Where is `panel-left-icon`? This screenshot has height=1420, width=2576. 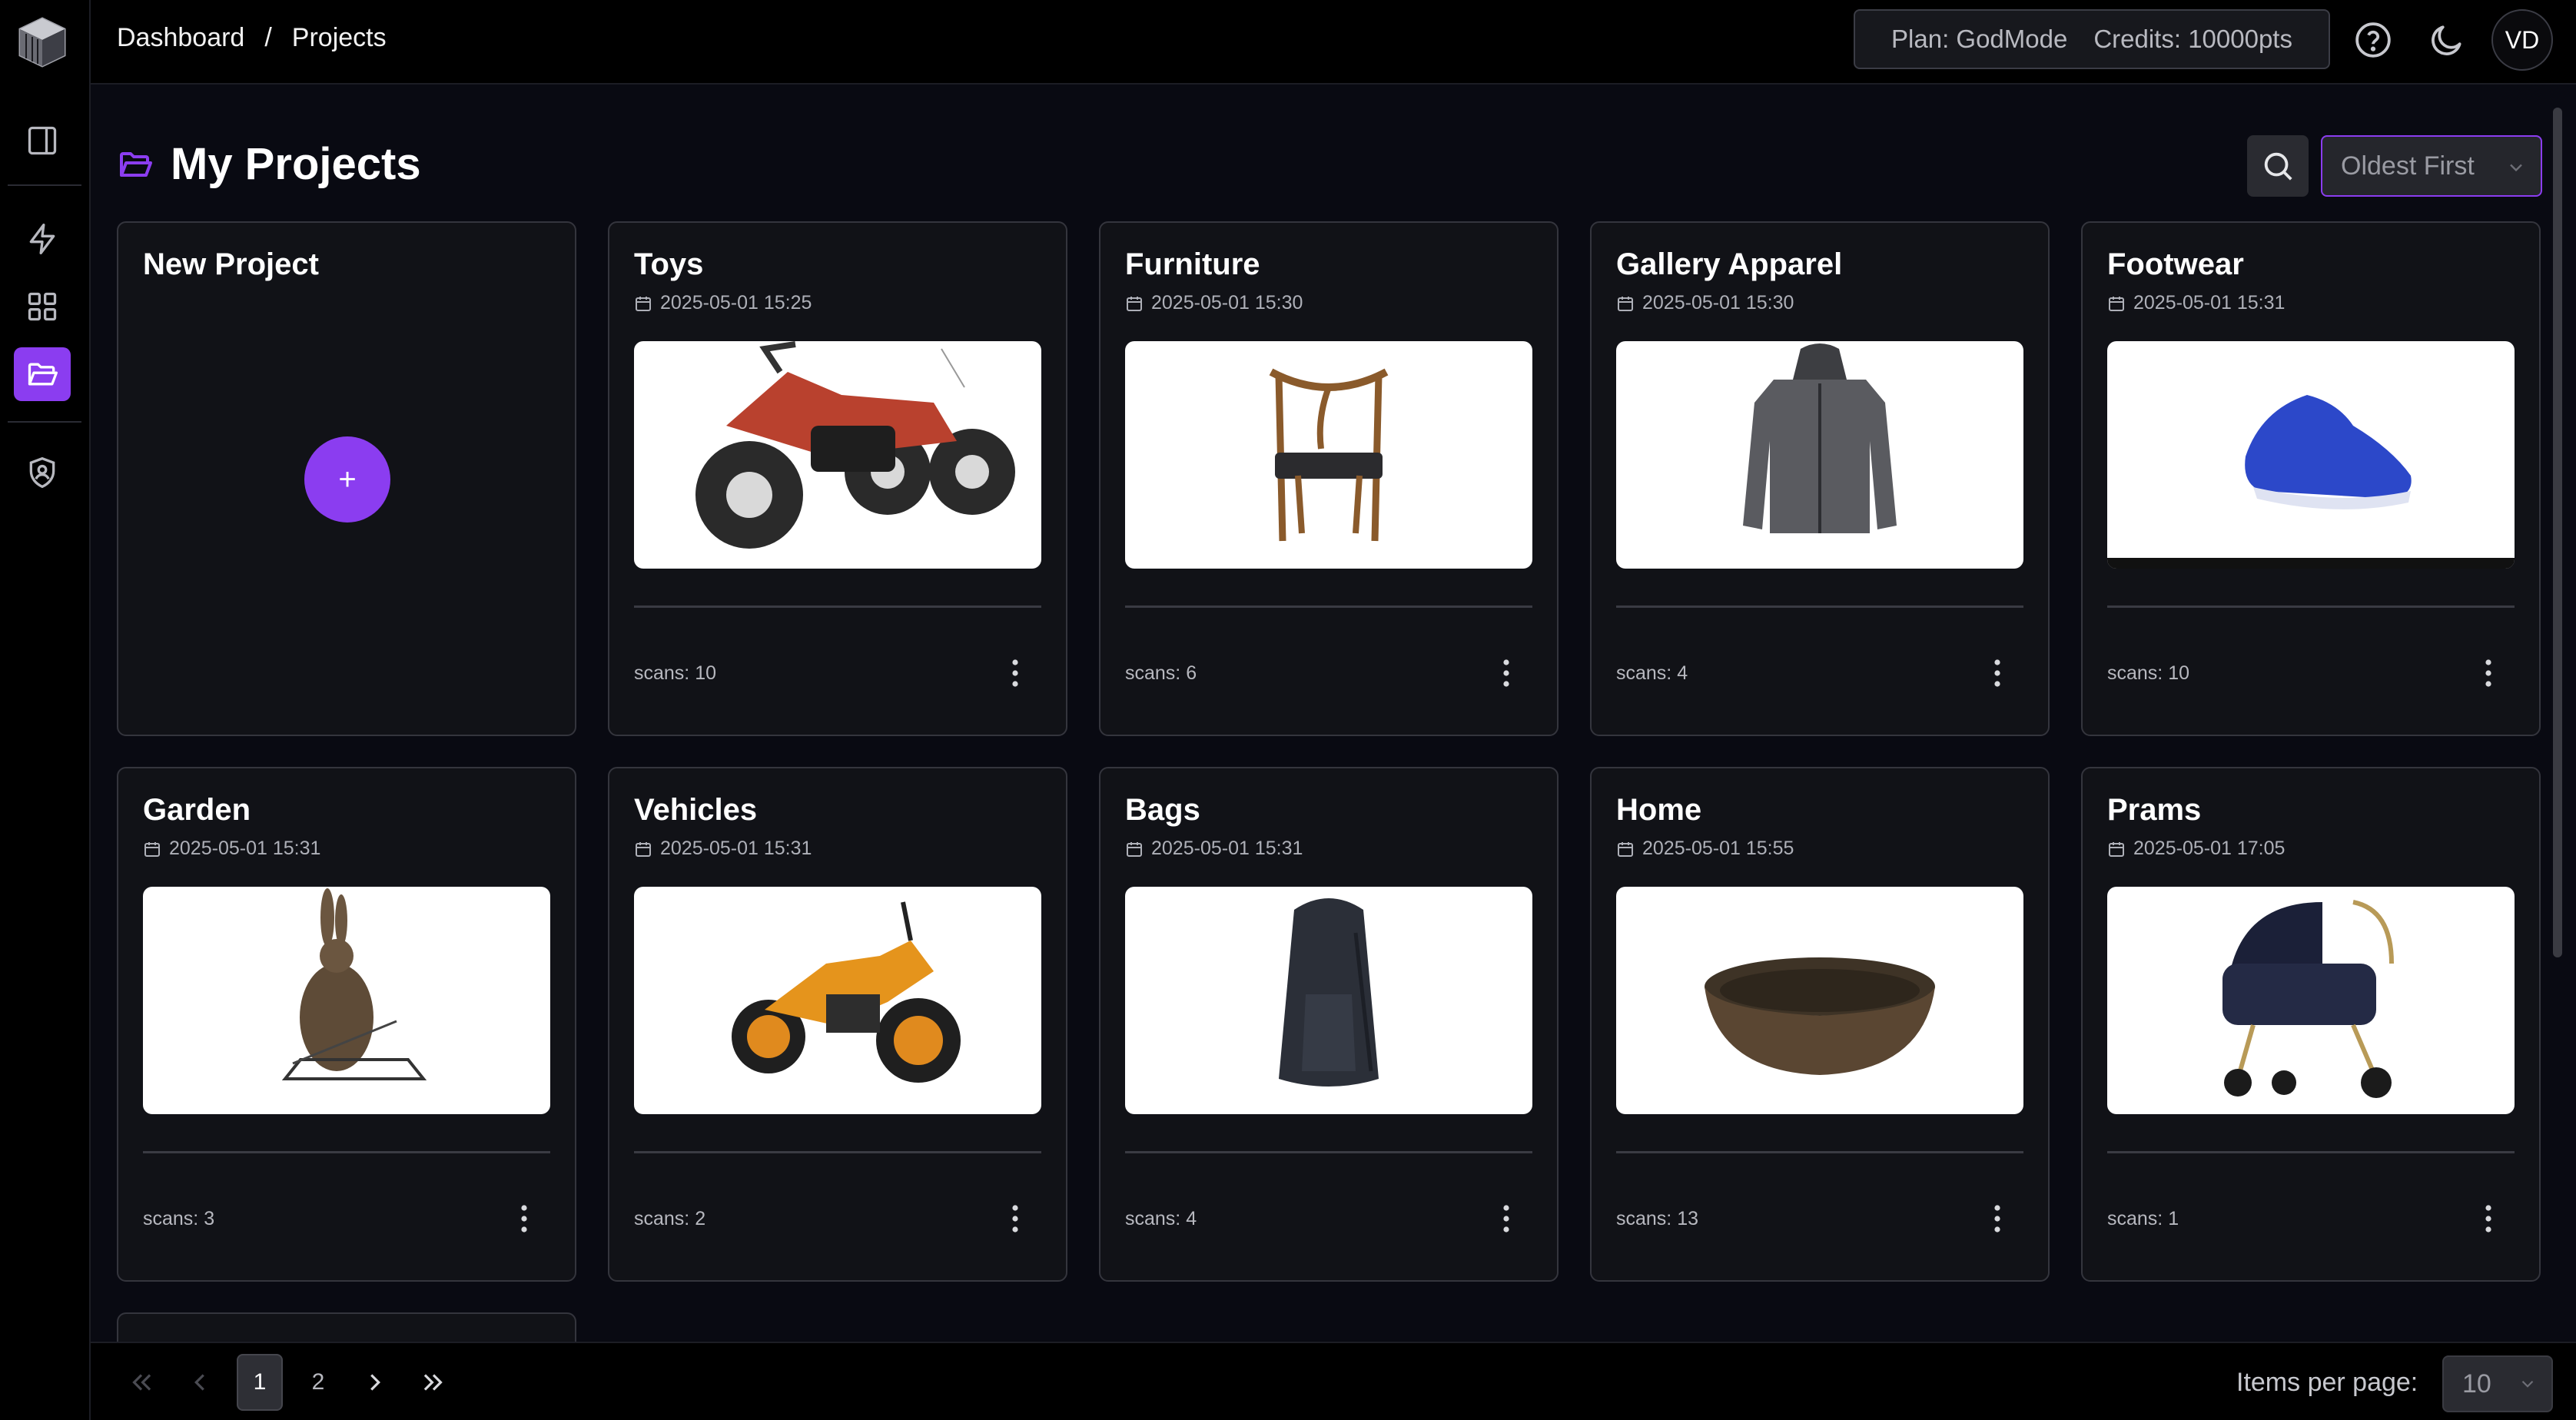
panel-left-icon is located at coordinates (42, 140).